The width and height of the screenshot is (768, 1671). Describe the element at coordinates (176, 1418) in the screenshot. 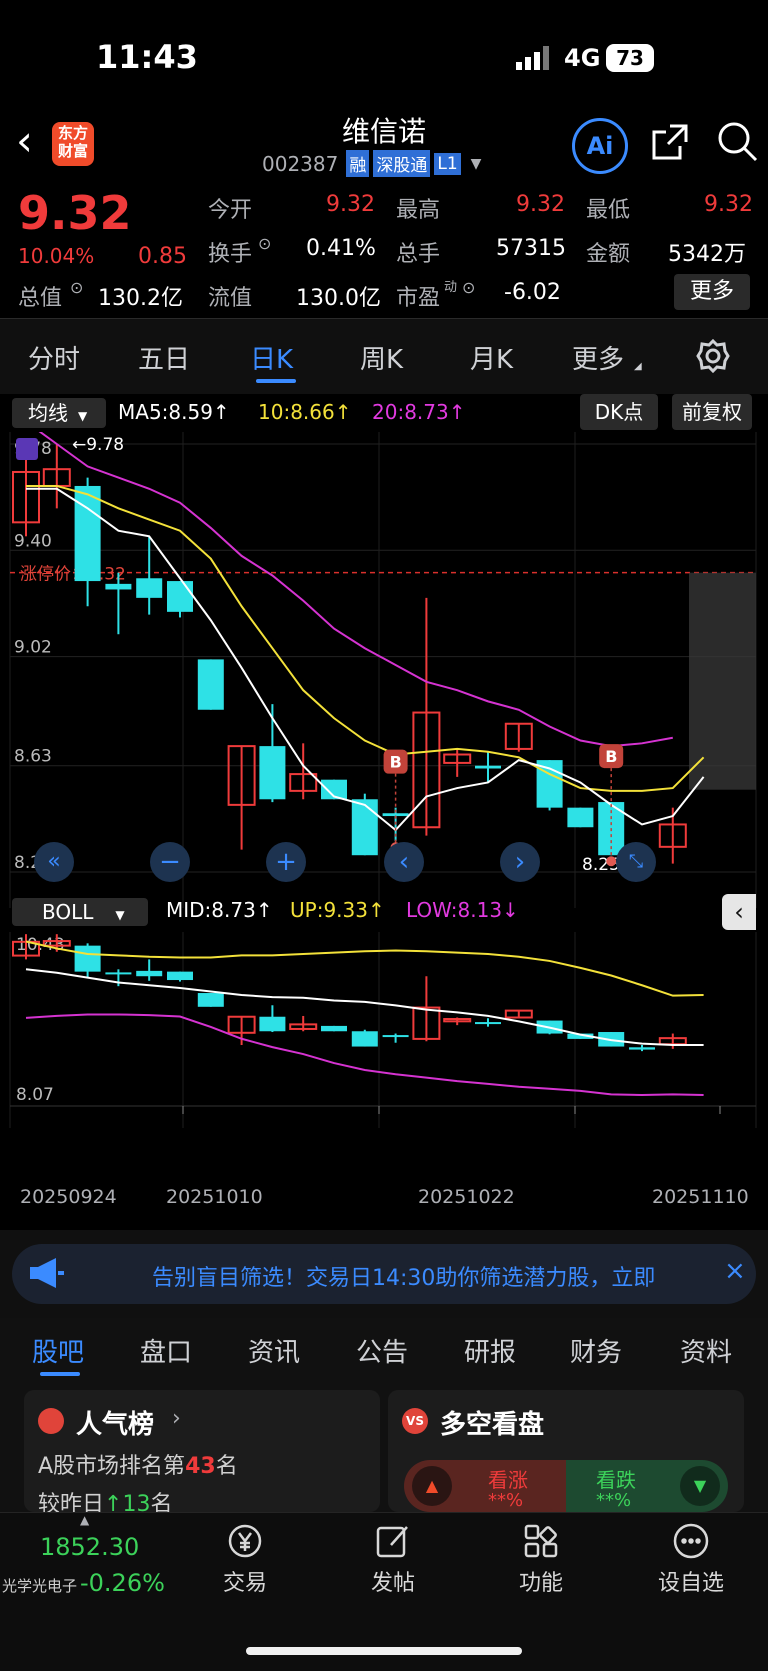

I see `chevron-right-icon: ›` at that location.